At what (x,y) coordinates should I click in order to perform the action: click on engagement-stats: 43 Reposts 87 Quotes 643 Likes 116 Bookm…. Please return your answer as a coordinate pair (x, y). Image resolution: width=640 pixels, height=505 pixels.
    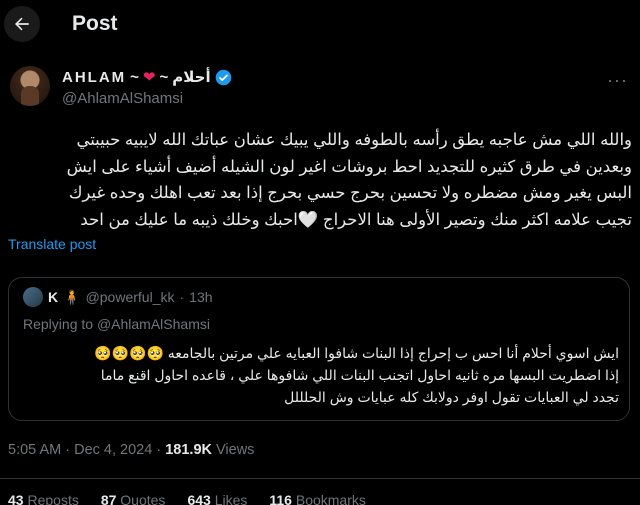
    Looking at the image, I should click on (187, 498).